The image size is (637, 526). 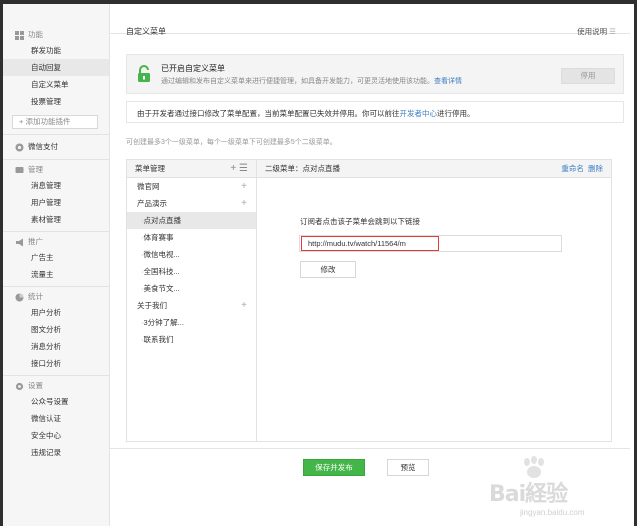 I want to click on footer-divider, so click(x=370, y=448).